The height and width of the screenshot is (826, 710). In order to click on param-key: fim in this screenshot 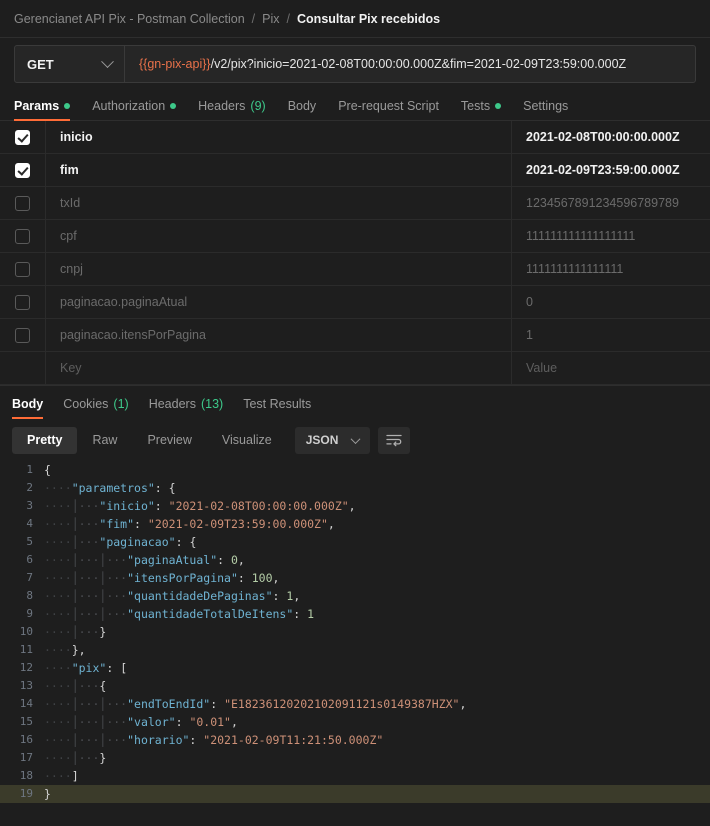, I will do `click(279, 170)`.